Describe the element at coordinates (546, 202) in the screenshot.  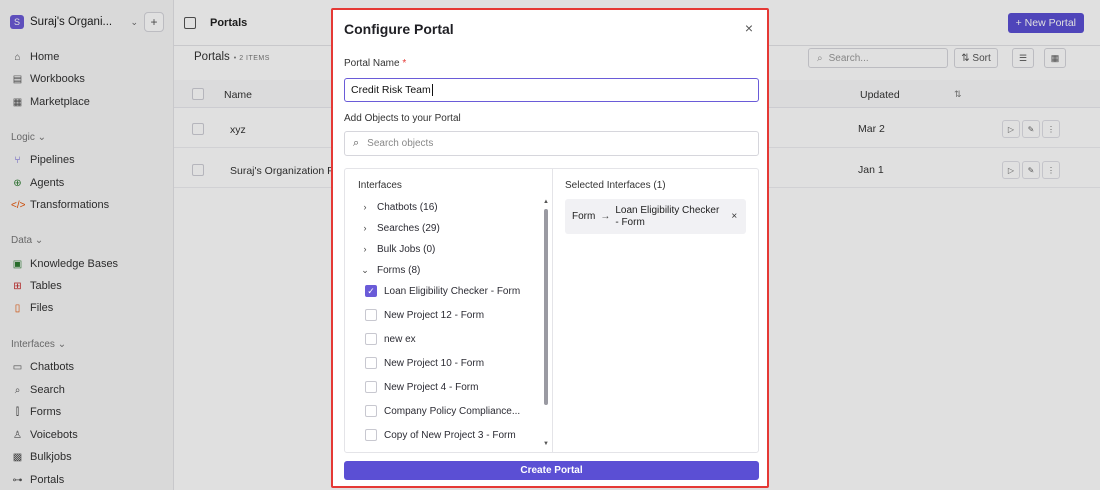
I see `scroll-up-icon: ▲` at that location.